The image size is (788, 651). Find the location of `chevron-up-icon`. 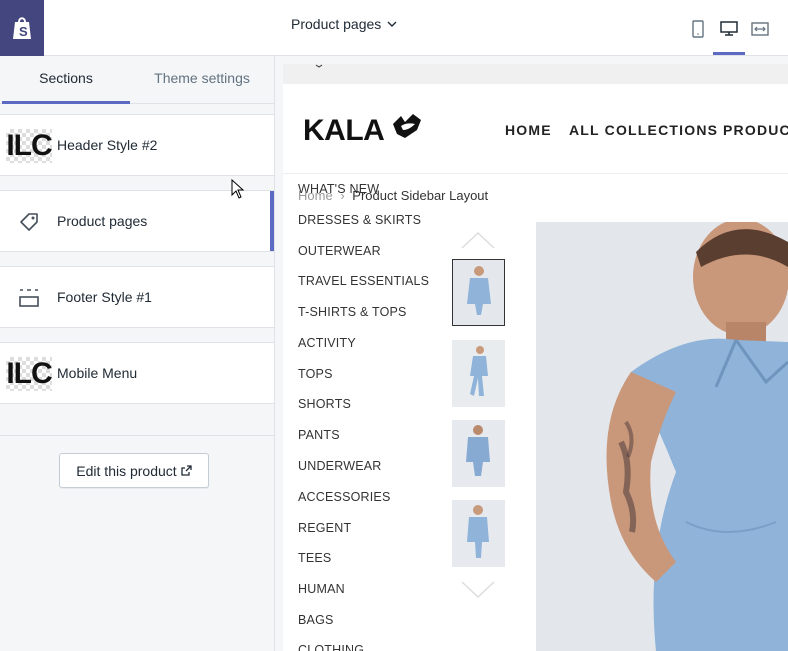

chevron-up-icon is located at coordinates (319, 66).